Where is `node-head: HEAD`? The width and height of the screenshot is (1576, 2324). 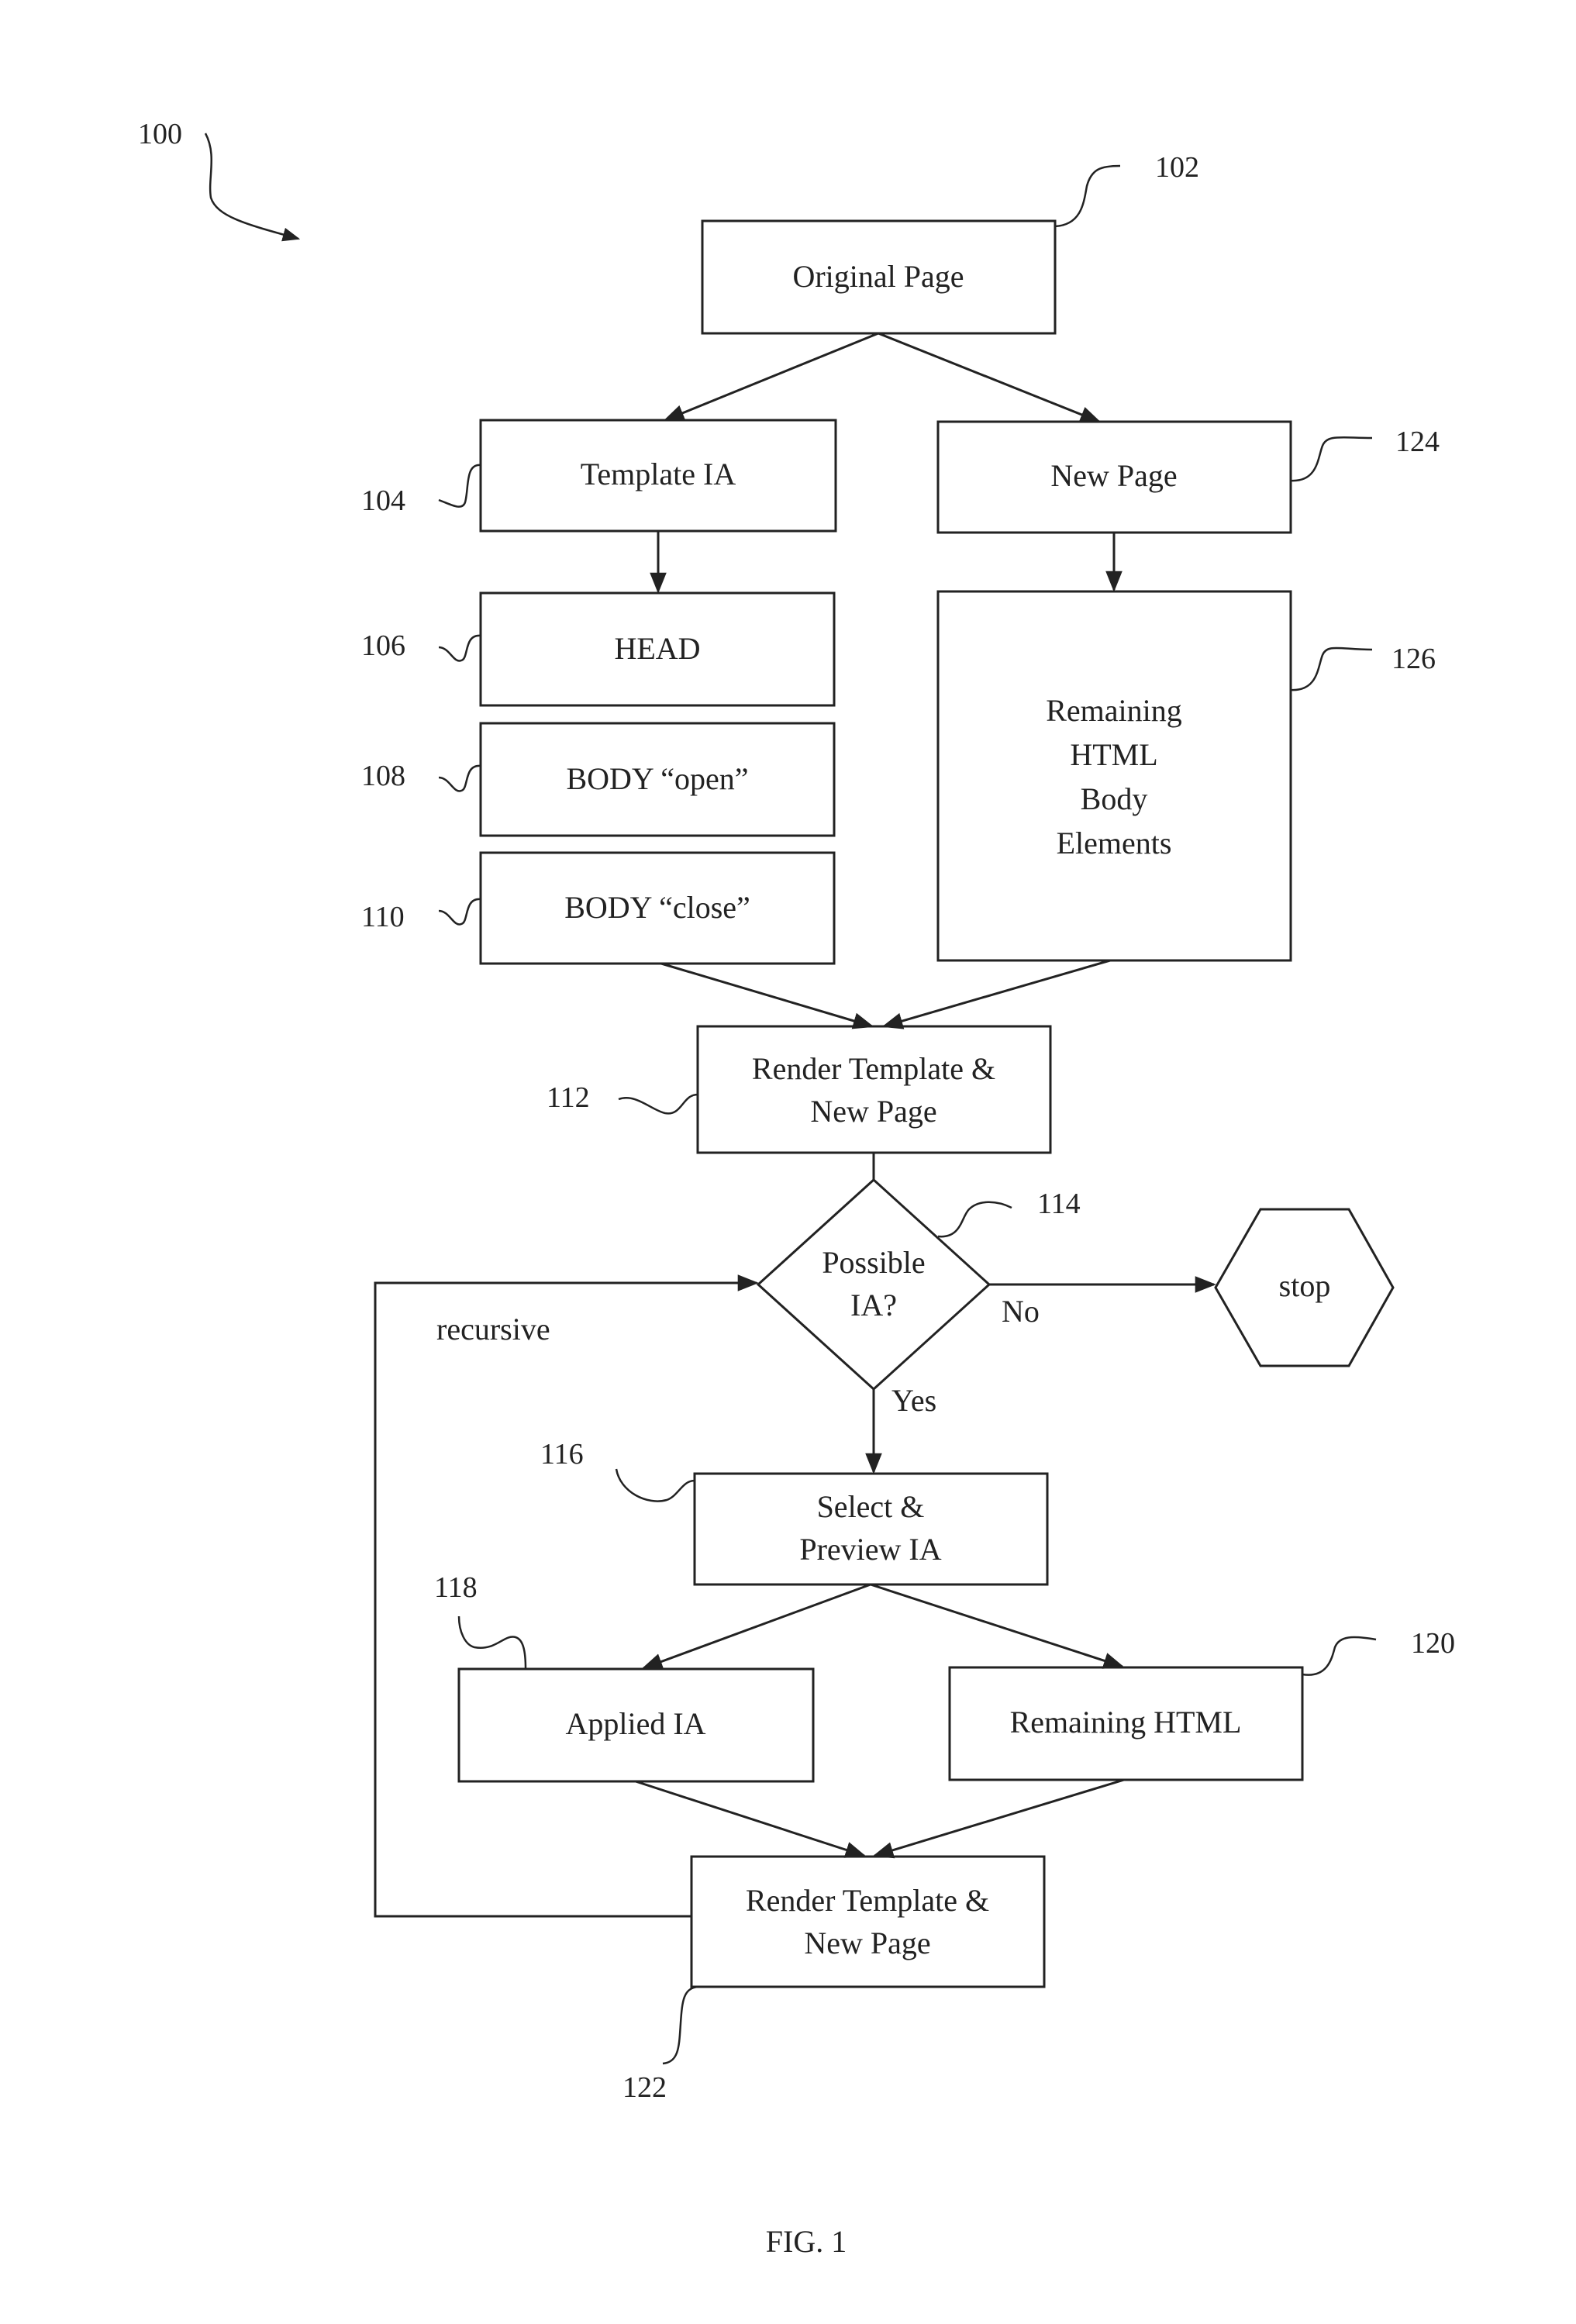 node-head: HEAD is located at coordinates (658, 649).